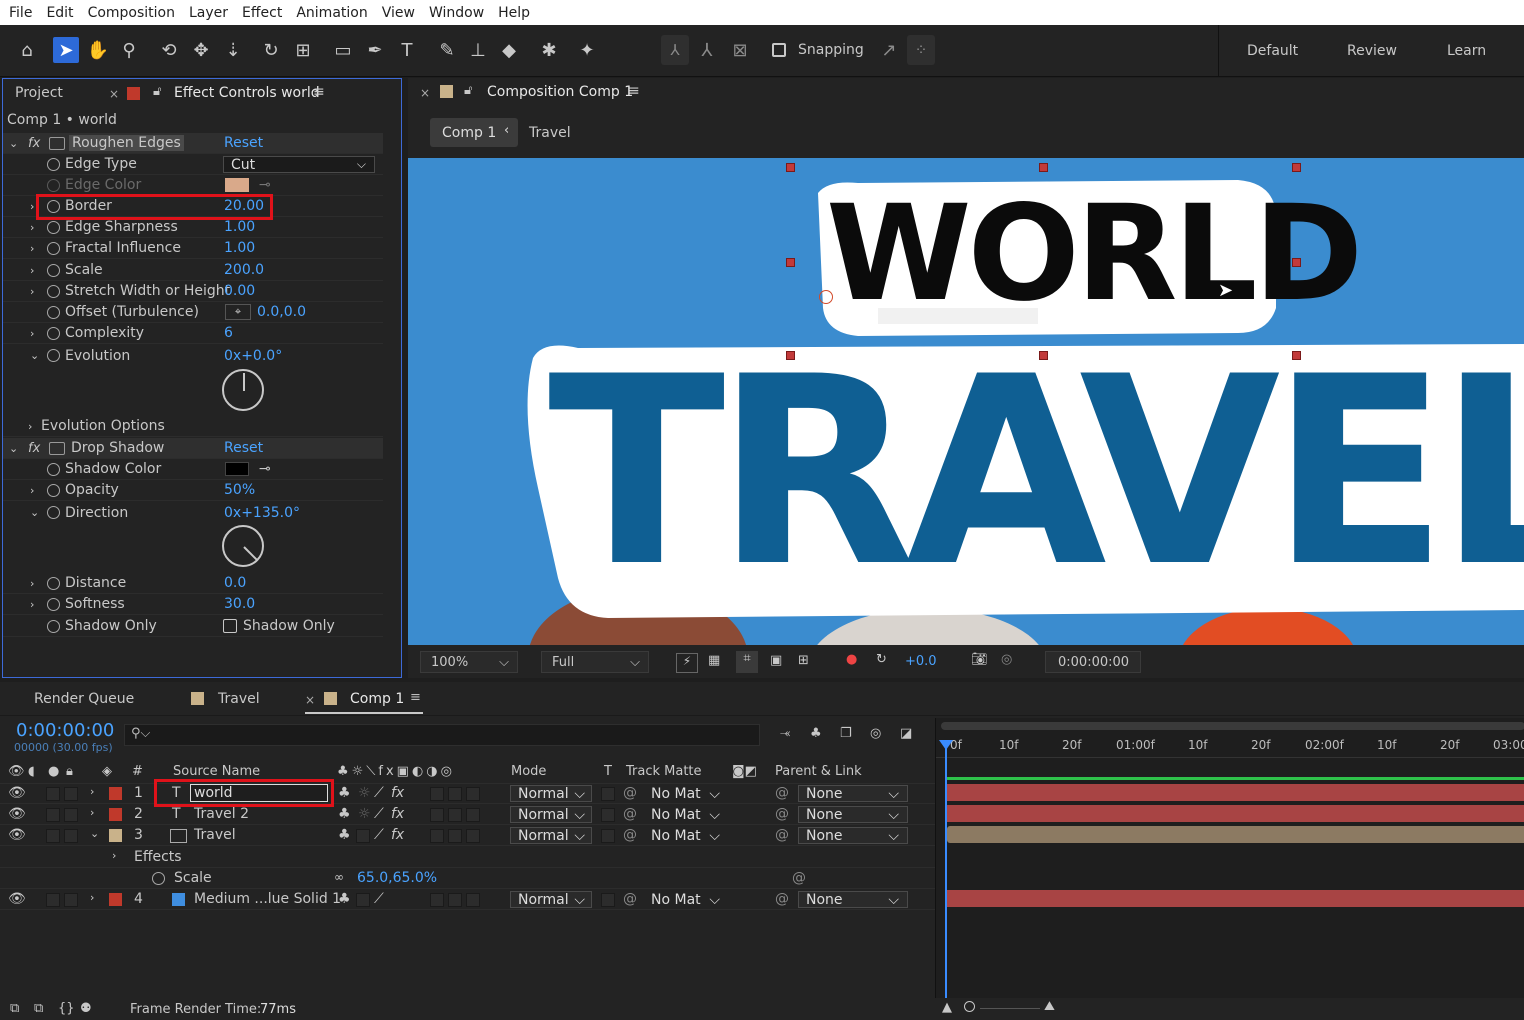 The height and width of the screenshot is (1020, 1524). Describe the element at coordinates (66, 1008) in the screenshot. I see `in-out-icon: {}` at that location.